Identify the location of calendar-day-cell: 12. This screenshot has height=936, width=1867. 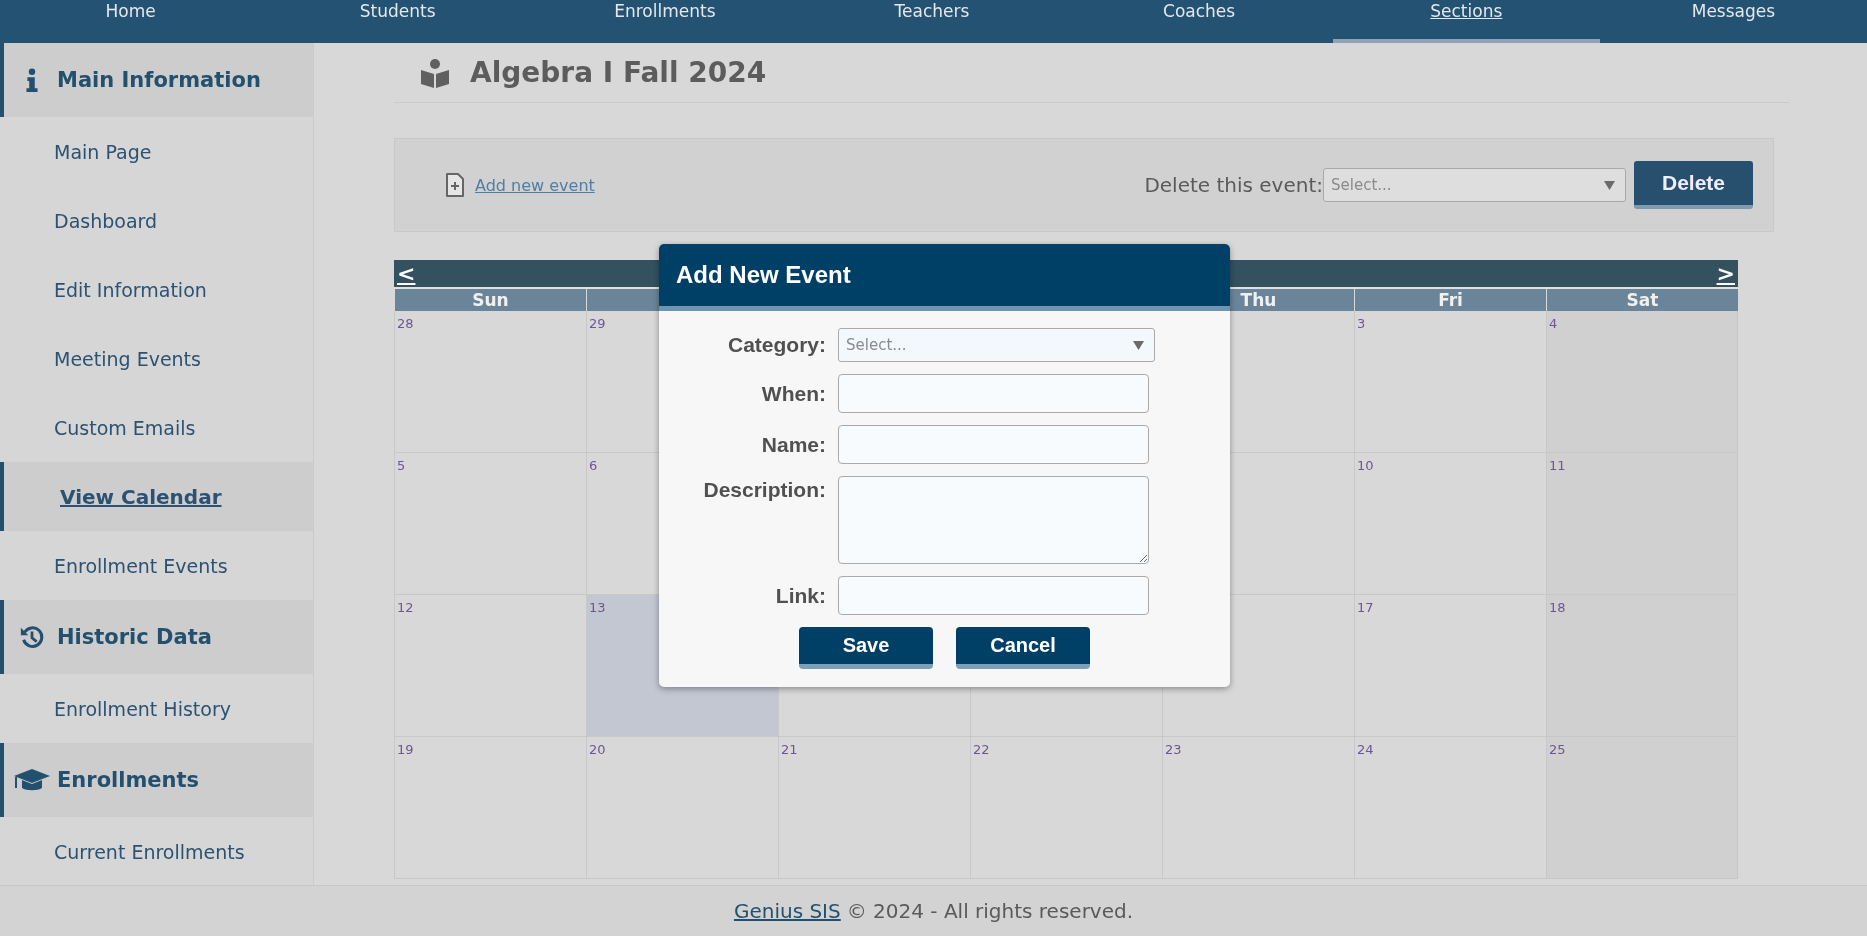
(490, 666).